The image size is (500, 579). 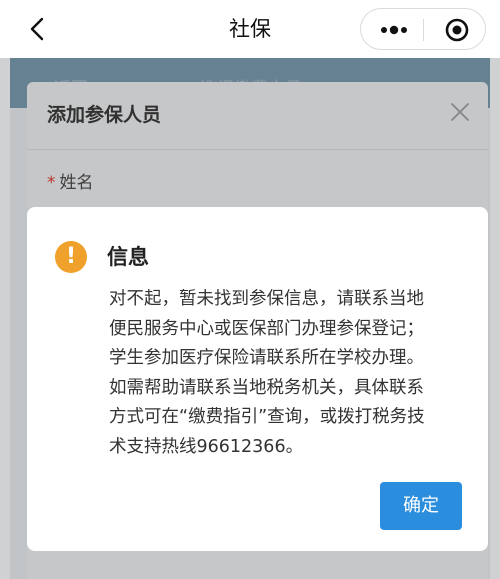 I want to click on mini-program-titlebar: 社保, so click(x=250, y=29).